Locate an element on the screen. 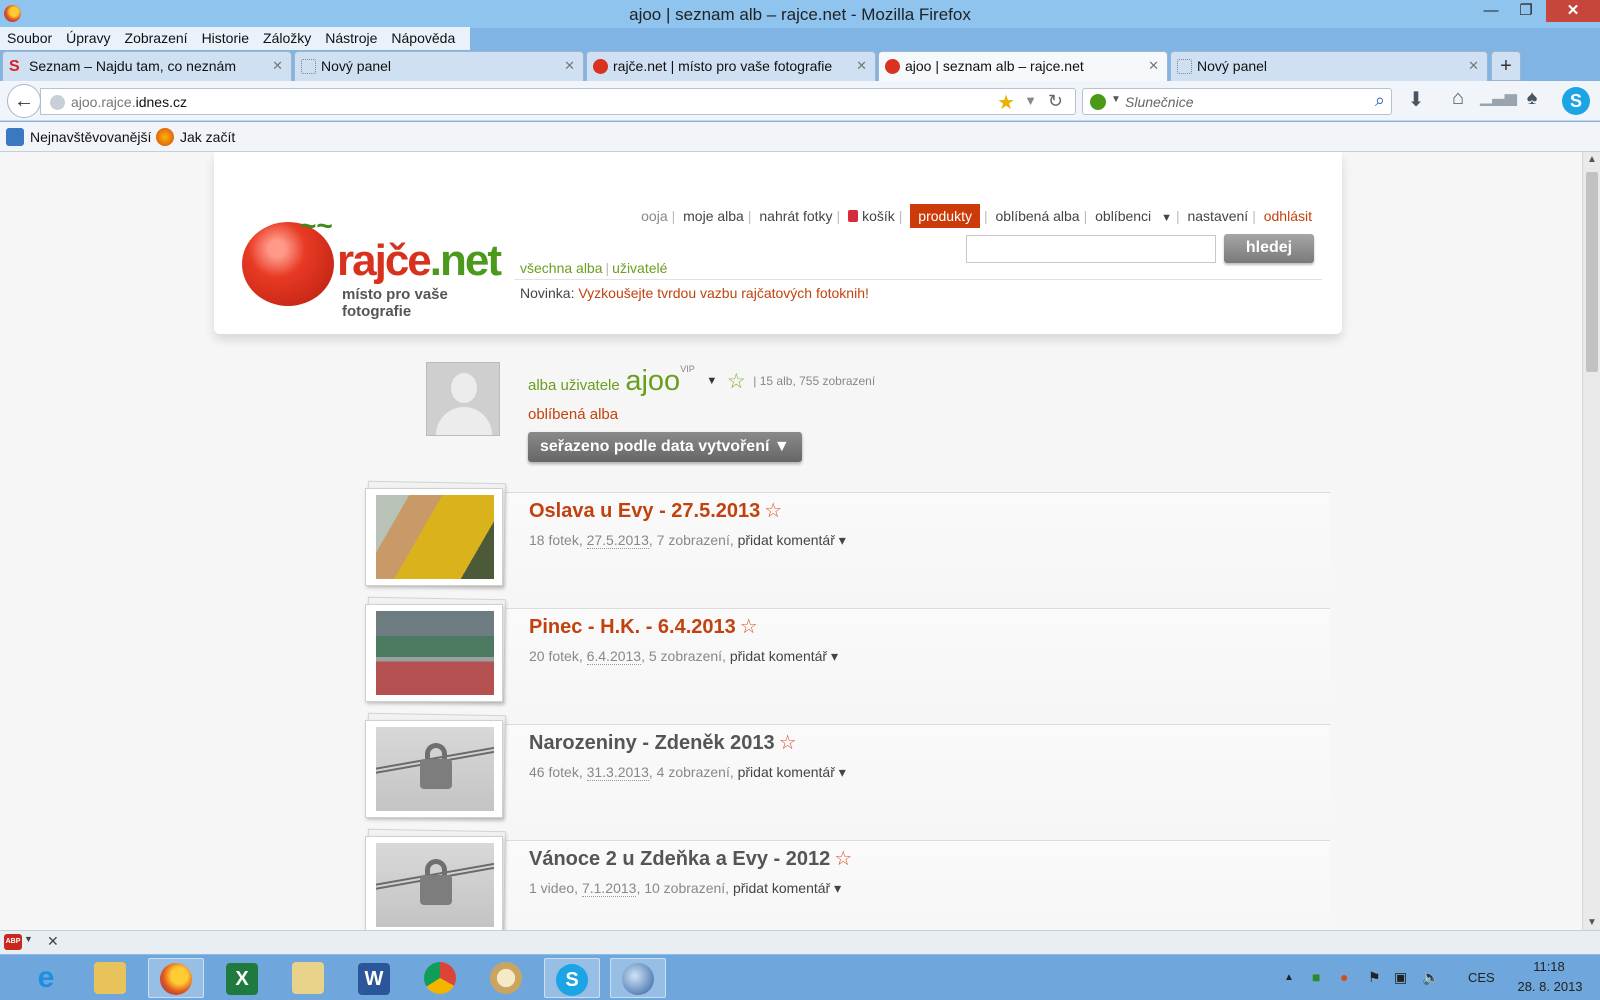  outlook-icon is located at coordinates (308, 978).